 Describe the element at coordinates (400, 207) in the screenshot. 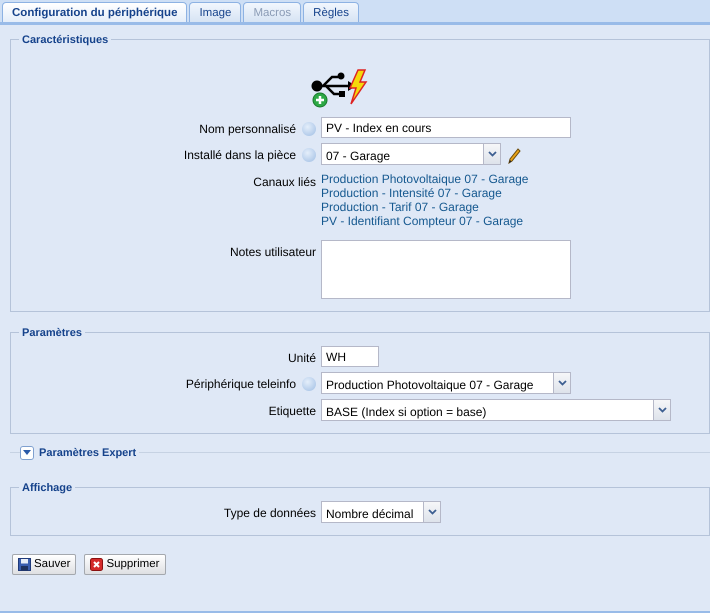

I see `channel-link: Production - Tarif 07 - Garage` at that location.